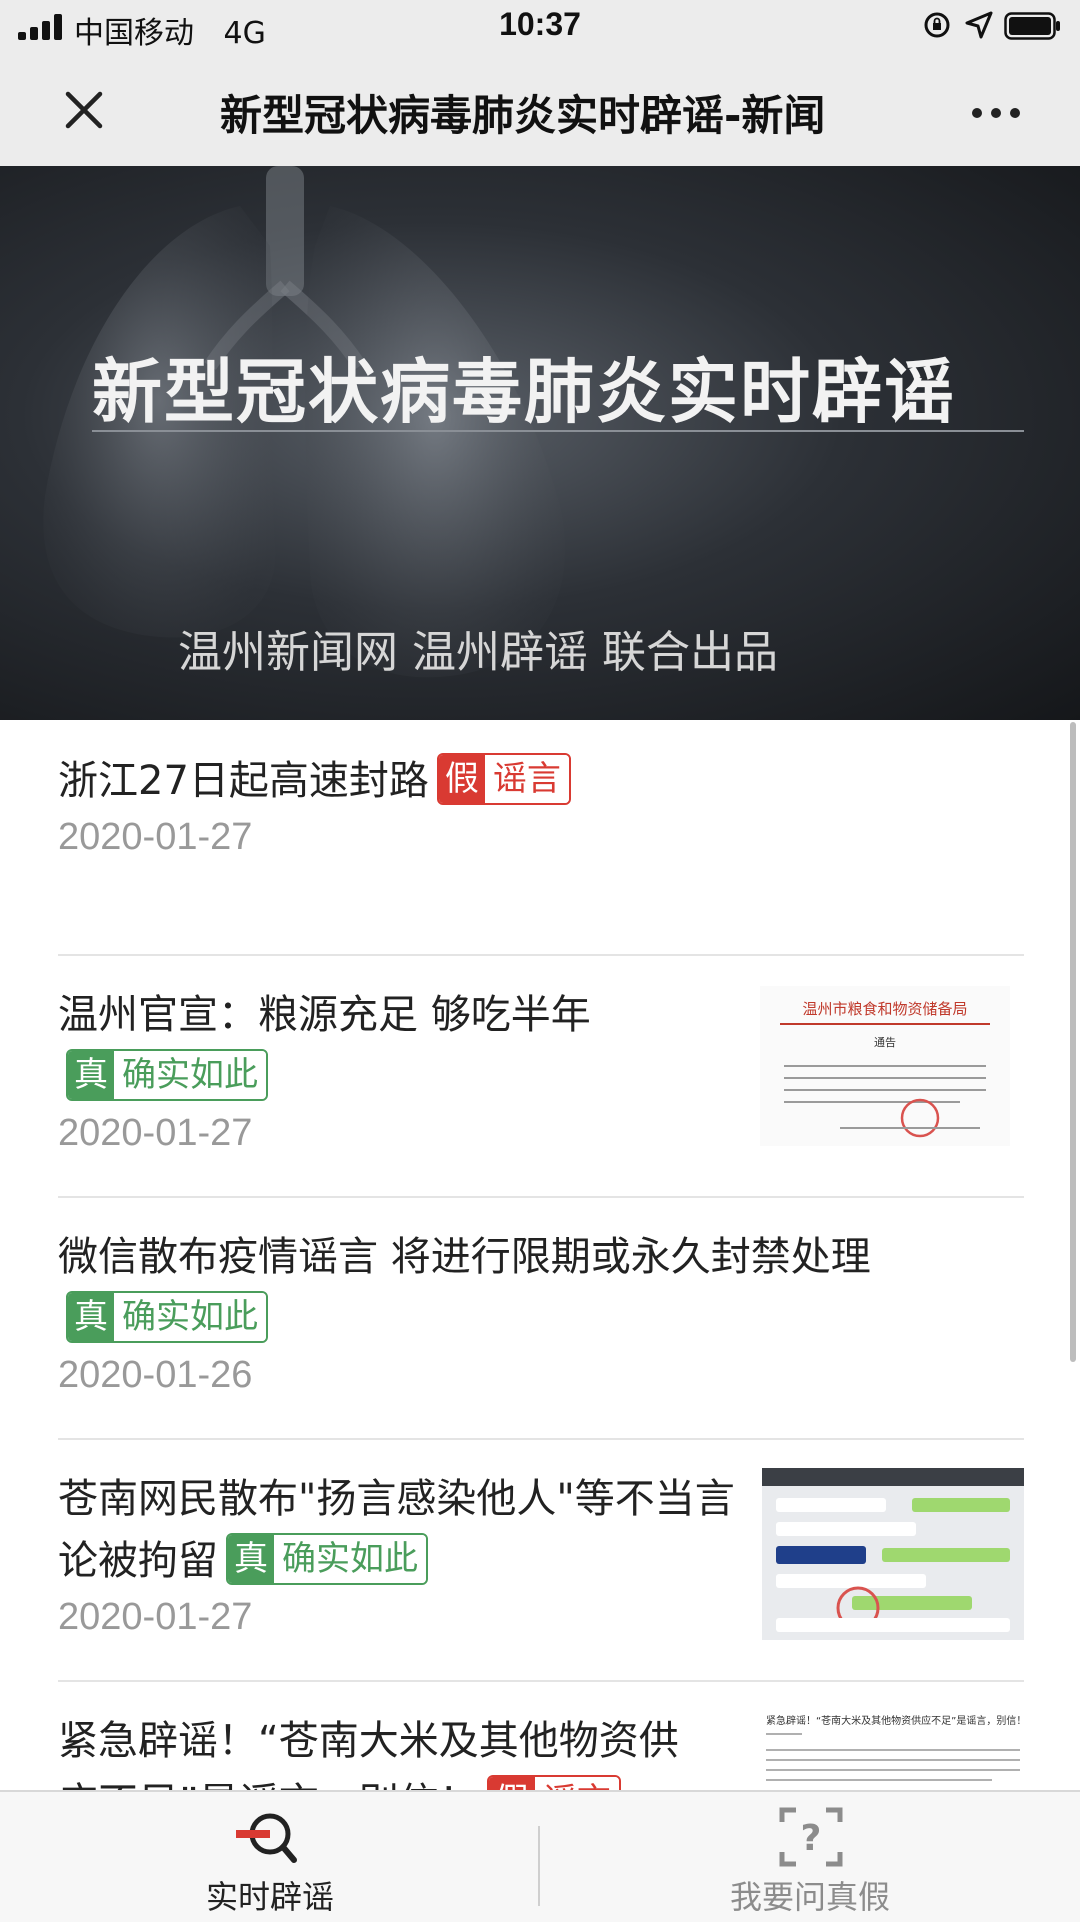 The height and width of the screenshot is (1922, 1080). I want to click on rotation-lock-icon, so click(937, 25).